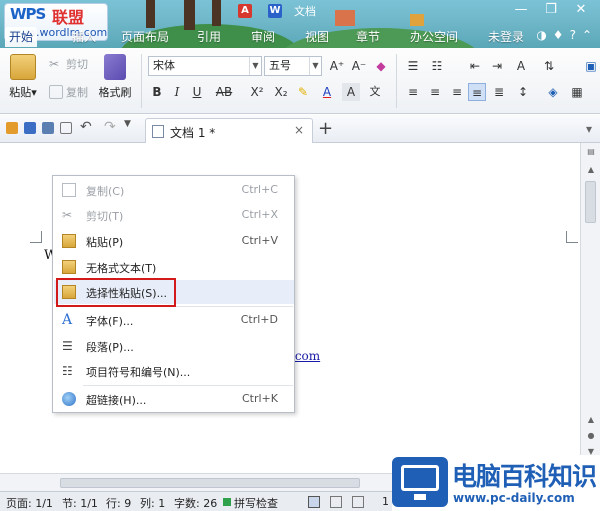  What do you see at coordinates (521, 10) in the screenshot?
I see `minimize-button: —` at bounding box center [521, 10].